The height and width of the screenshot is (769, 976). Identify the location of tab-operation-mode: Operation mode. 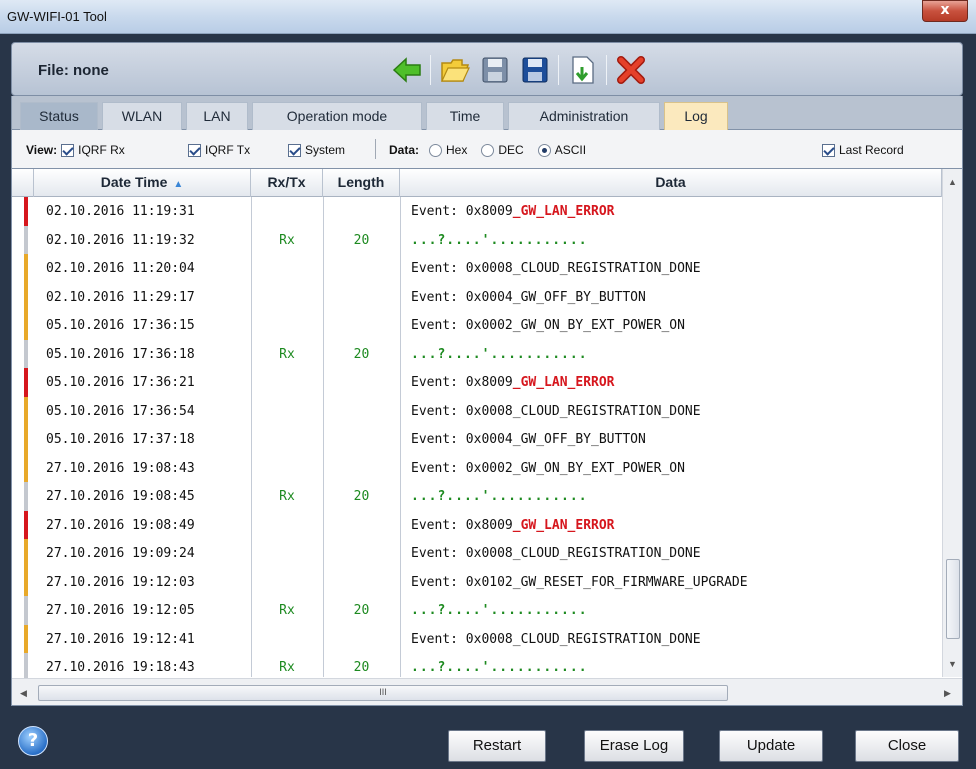
(337, 116).